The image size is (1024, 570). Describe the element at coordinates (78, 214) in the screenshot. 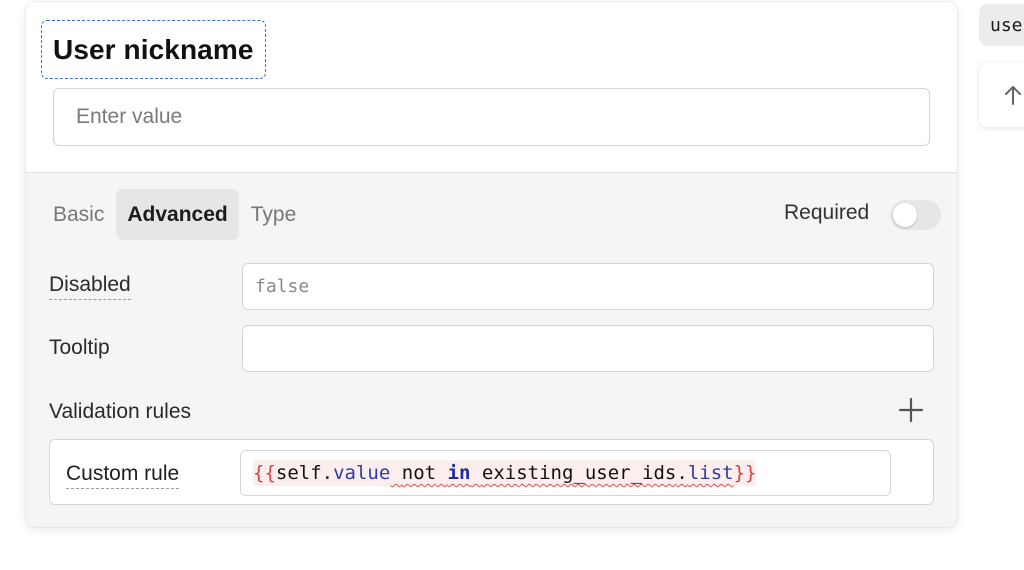

I see `tab-basic: Basic` at that location.